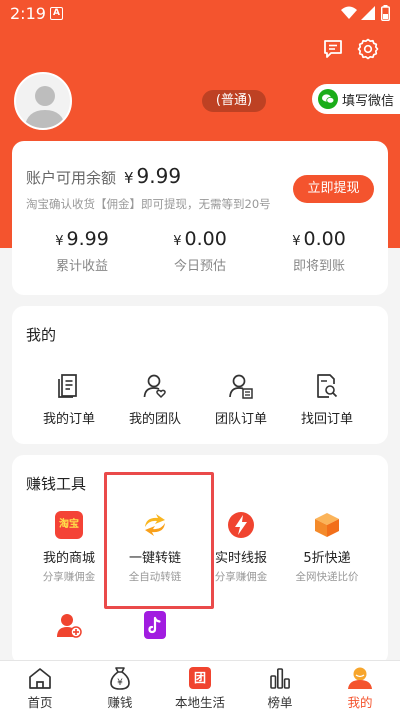 This screenshot has height=712, width=400. What do you see at coordinates (56, 13) in the screenshot?
I see `notification-a-icon: A` at bounding box center [56, 13].